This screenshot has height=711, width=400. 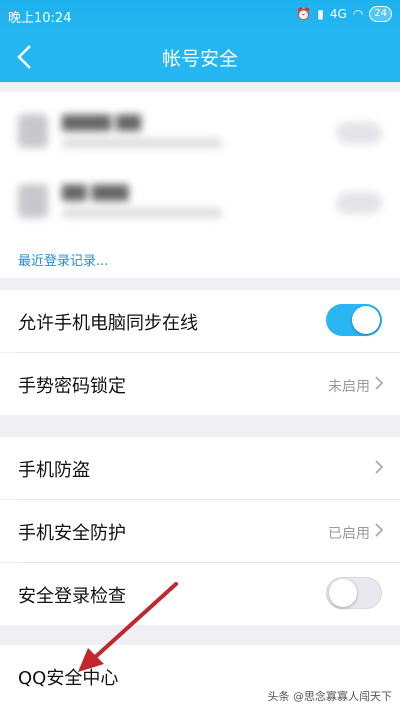 I want to click on watermark: 头条 @思念寡寡人闯天下, so click(x=330, y=696).